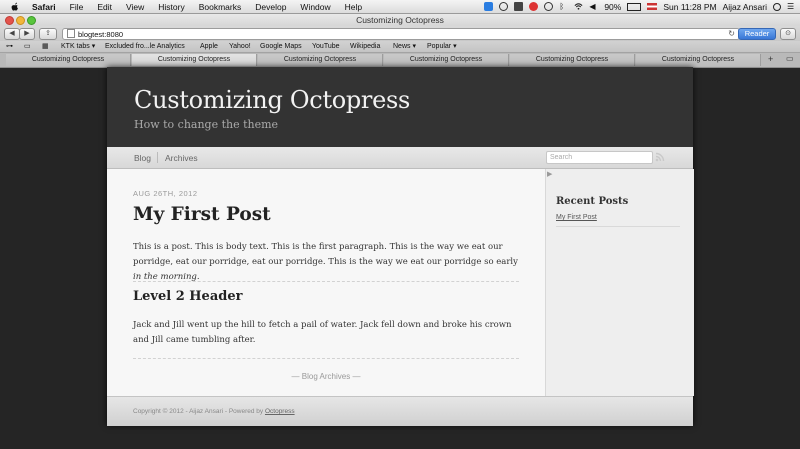 This screenshot has height=449, width=800. Describe the element at coordinates (20, 20) in the screenshot. I see `minimize-window-button` at that location.